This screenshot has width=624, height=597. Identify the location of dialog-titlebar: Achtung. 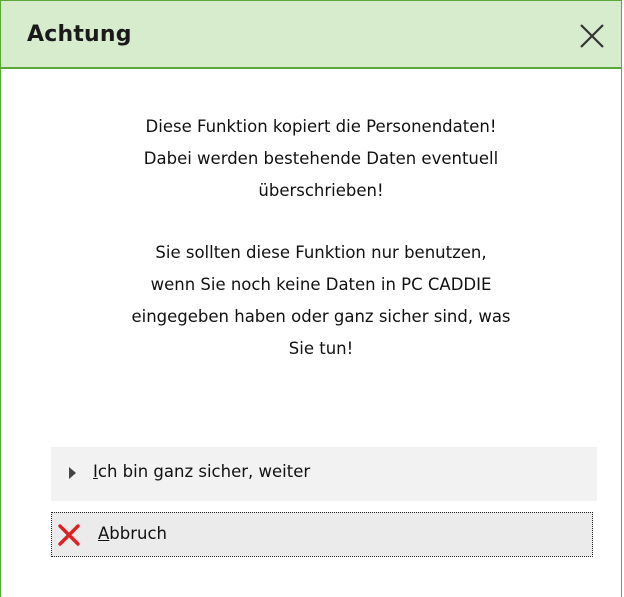
(311, 35).